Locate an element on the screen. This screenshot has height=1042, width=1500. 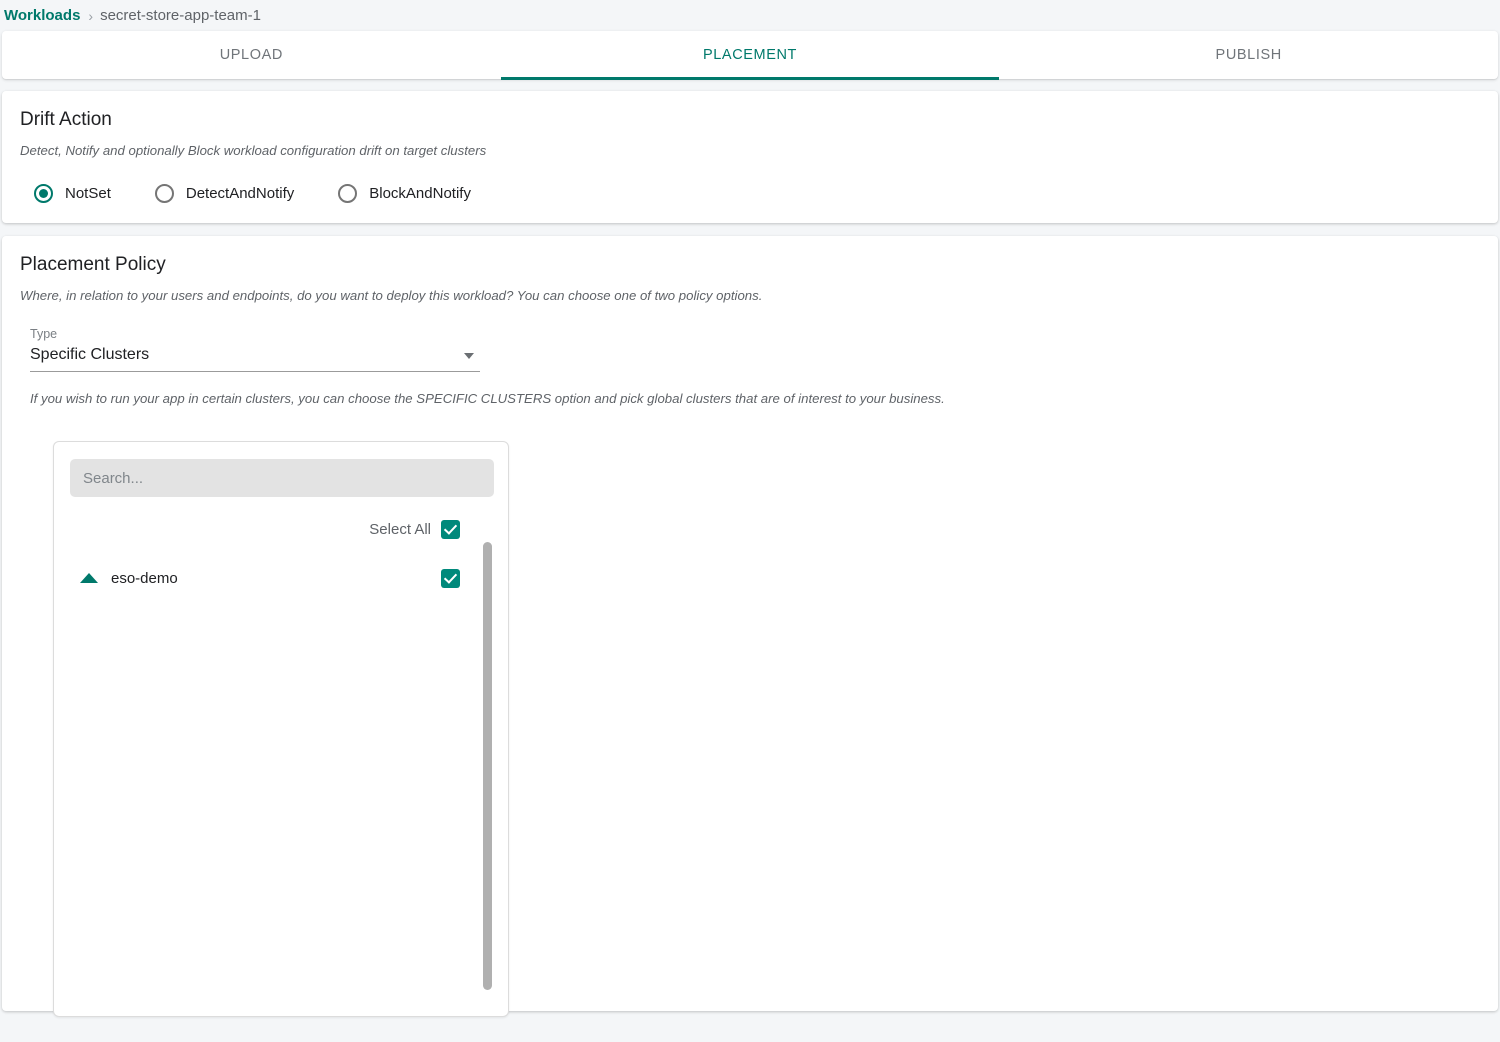
cluster-list: Select All eso-demo is located at coordinates (281, 761).